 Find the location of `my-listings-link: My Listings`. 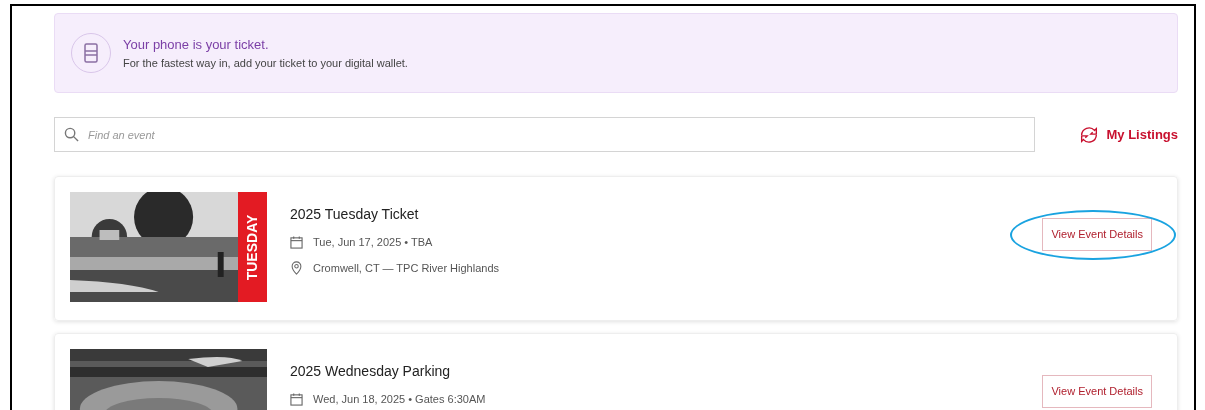

my-listings-link: My Listings is located at coordinates (1128, 134).